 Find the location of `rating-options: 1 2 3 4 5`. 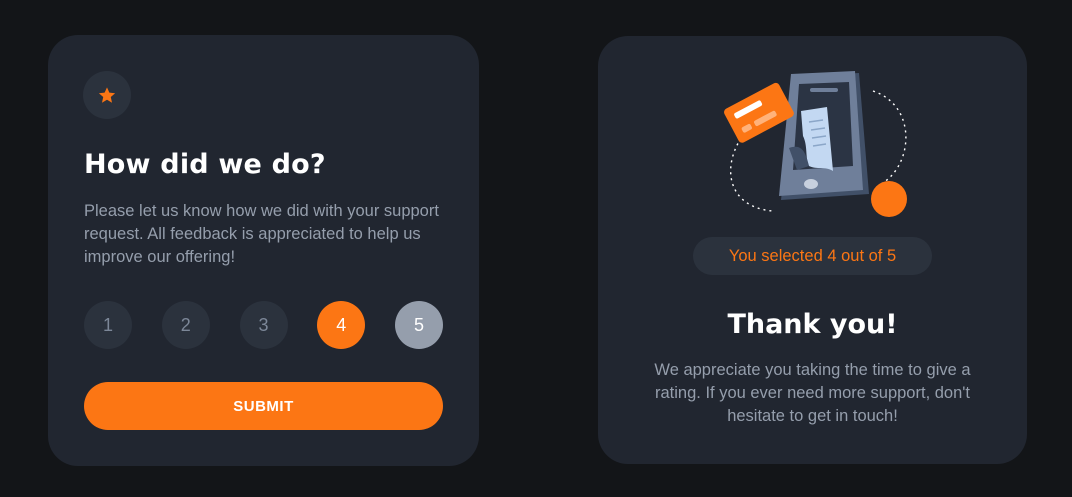

rating-options: 1 2 3 4 5 is located at coordinates (263, 325).